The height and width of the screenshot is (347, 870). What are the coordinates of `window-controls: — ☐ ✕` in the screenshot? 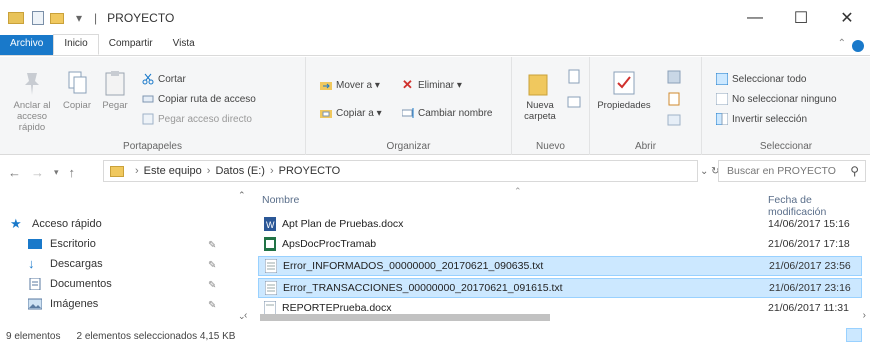 It's located at (801, 18).